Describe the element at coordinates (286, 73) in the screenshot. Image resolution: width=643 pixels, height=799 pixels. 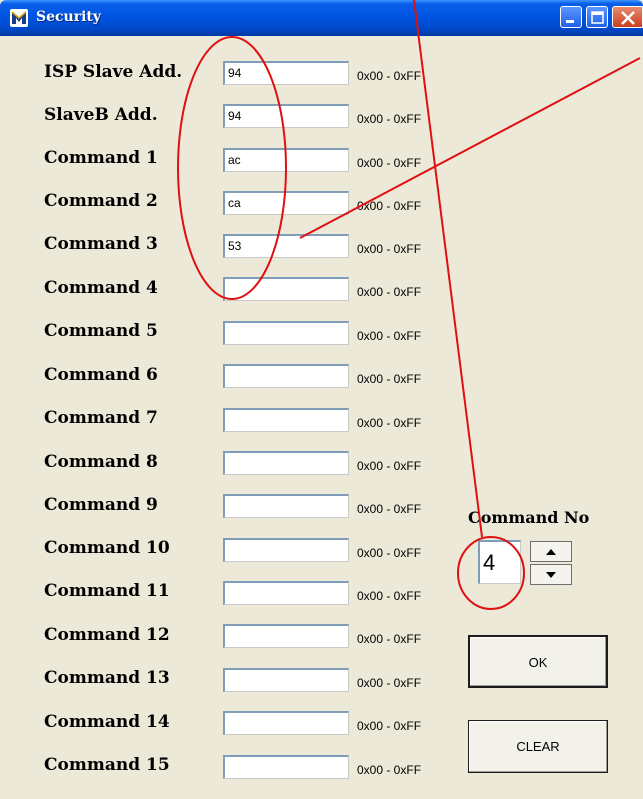
I see `isp-slave-input: 94` at that location.